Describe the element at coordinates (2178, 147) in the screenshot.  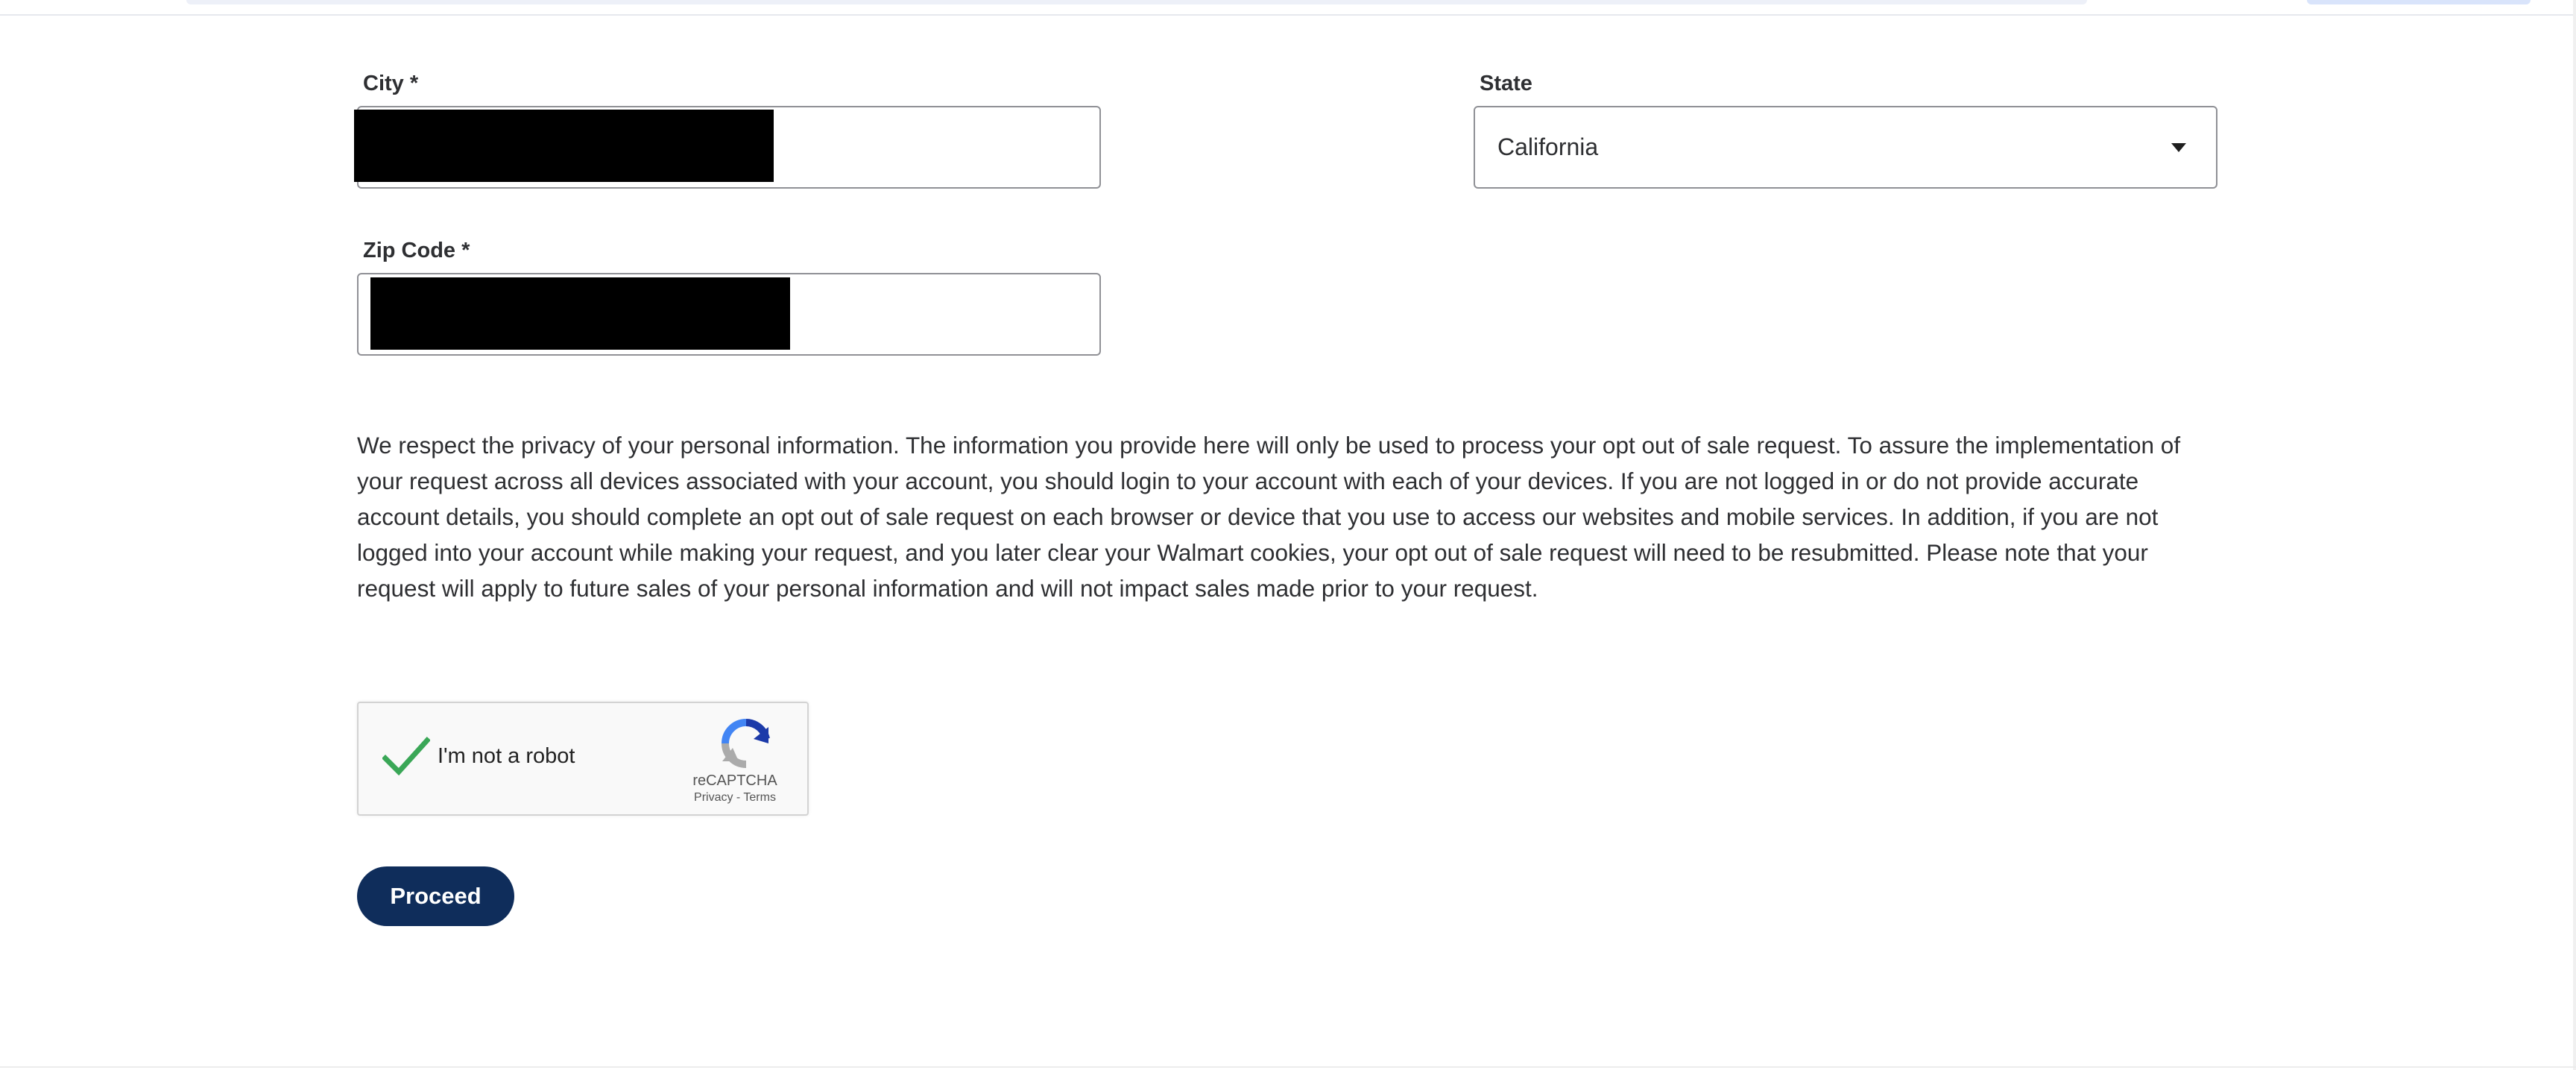
I see `chevron-down-icon` at that location.